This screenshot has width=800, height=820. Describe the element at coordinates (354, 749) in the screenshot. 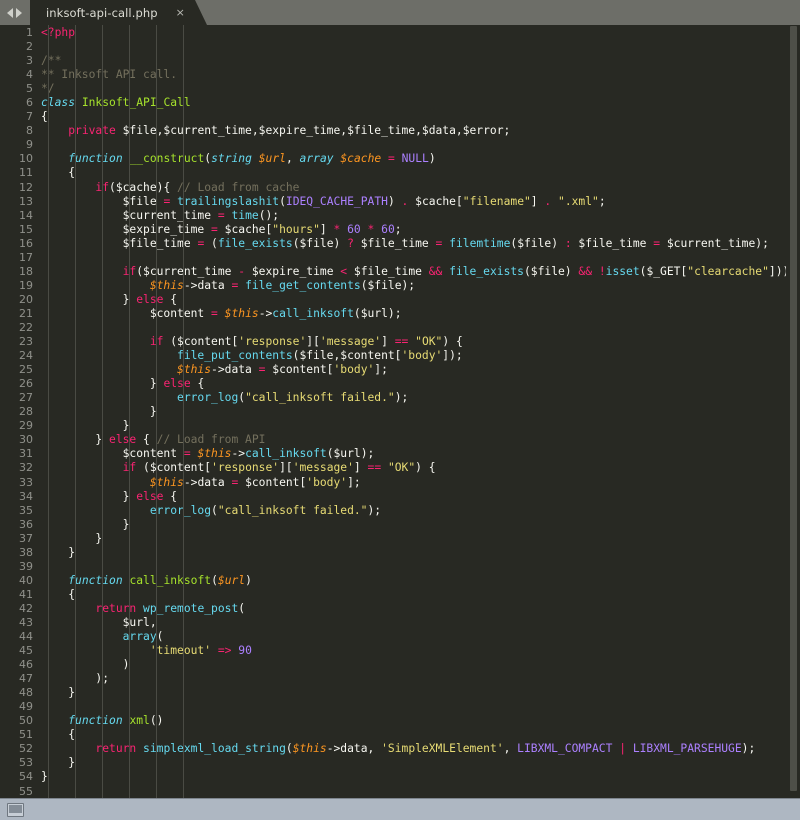

I see `token-plain: ->data,` at that location.